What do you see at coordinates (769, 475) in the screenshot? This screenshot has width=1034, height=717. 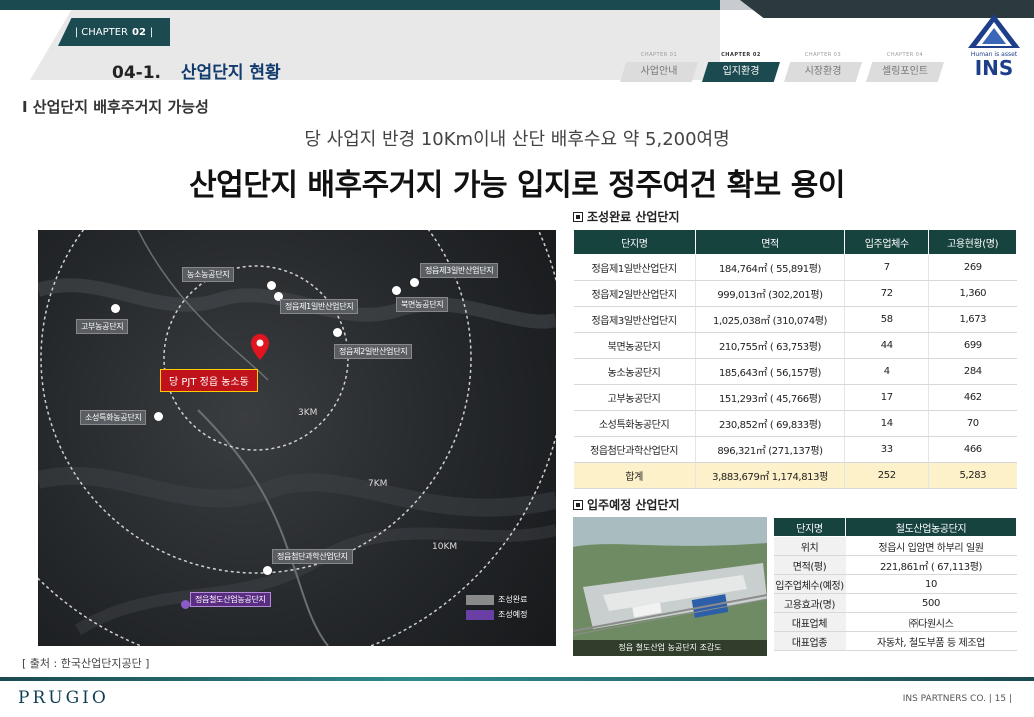 I see `cell-total-area: 3,883,679㎡ 1,174,813평` at bounding box center [769, 475].